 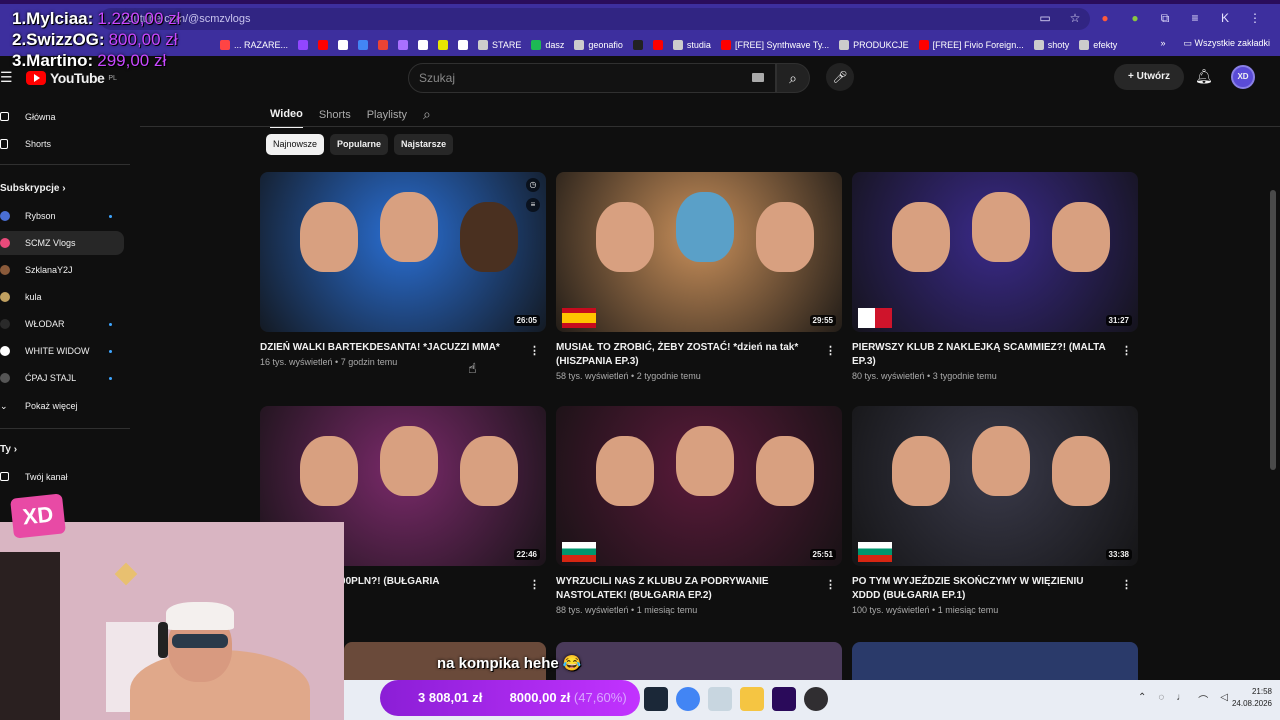 What do you see at coordinates (62, 406) in the screenshot?
I see `show-more-button: ⌄ Pokaż więcej` at bounding box center [62, 406].